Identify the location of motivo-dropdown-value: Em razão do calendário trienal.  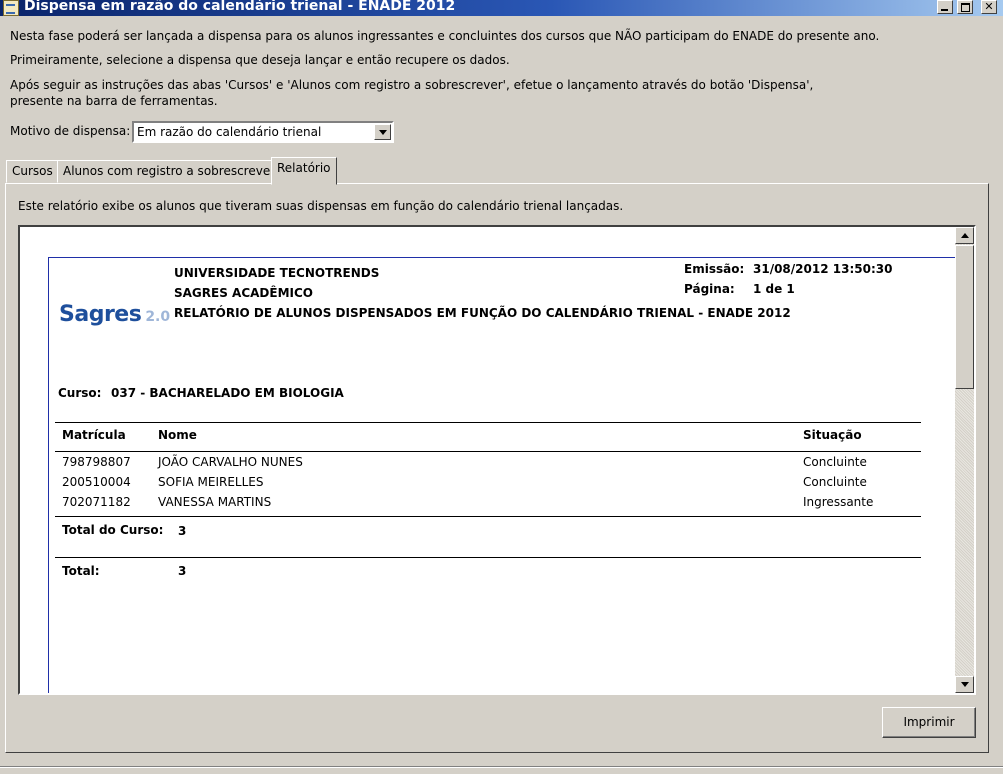
(229, 132).